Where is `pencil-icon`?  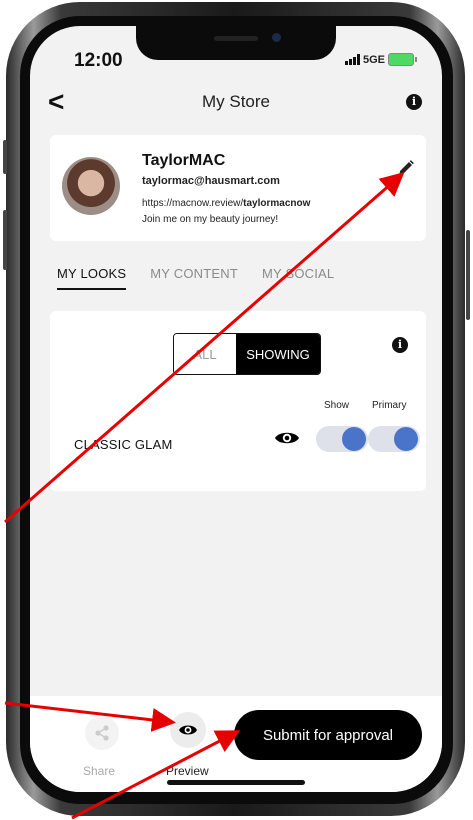 pencil-icon is located at coordinates (406, 168).